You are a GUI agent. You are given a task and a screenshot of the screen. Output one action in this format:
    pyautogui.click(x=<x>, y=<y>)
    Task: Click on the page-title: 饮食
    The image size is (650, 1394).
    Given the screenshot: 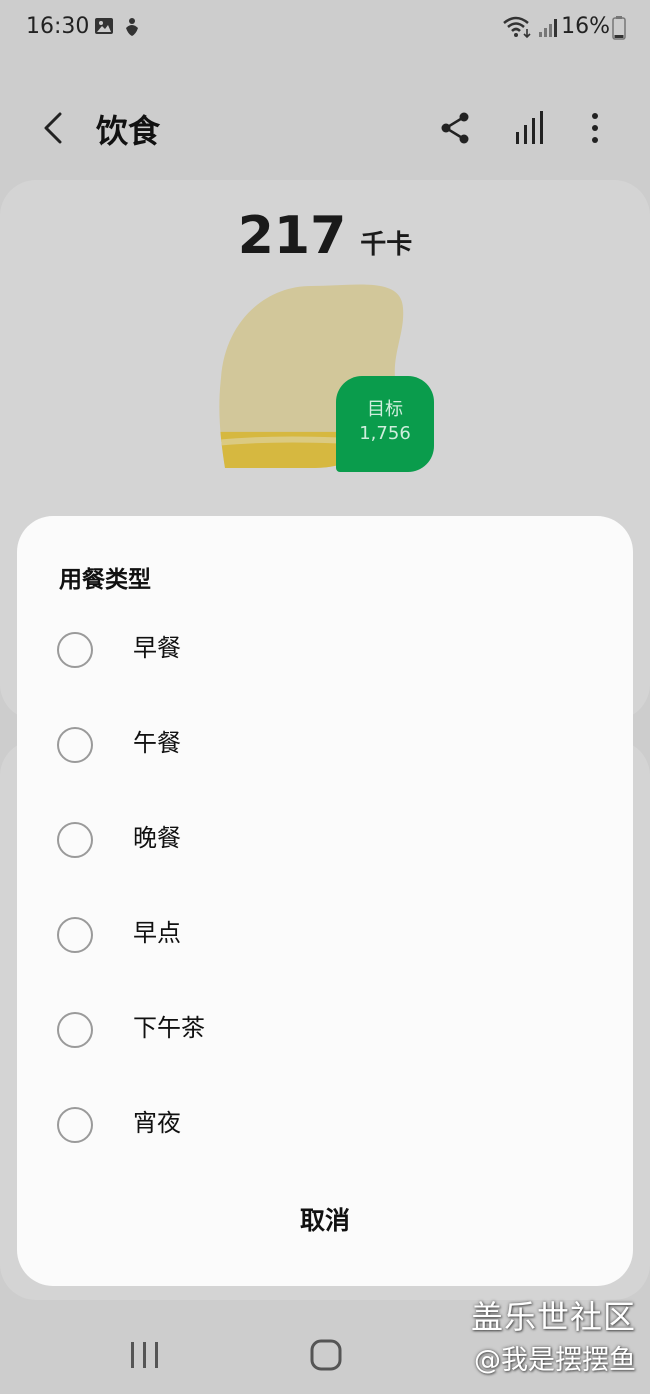 What is the action you would take?
    pyautogui.click(x=128, y=131)
    